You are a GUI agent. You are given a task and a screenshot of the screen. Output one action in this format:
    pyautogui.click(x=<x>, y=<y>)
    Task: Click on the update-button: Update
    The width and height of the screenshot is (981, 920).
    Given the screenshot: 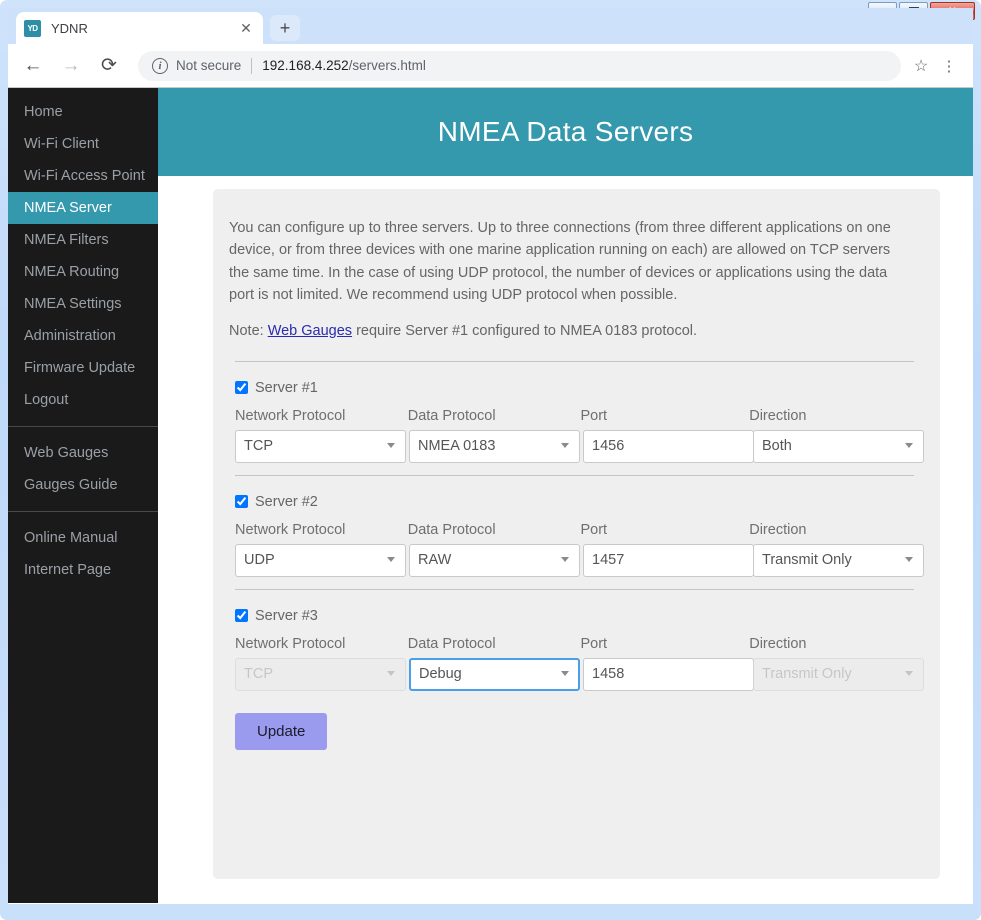 What is the action you would take?
    pyautogui.click(x=281, y=731)
    